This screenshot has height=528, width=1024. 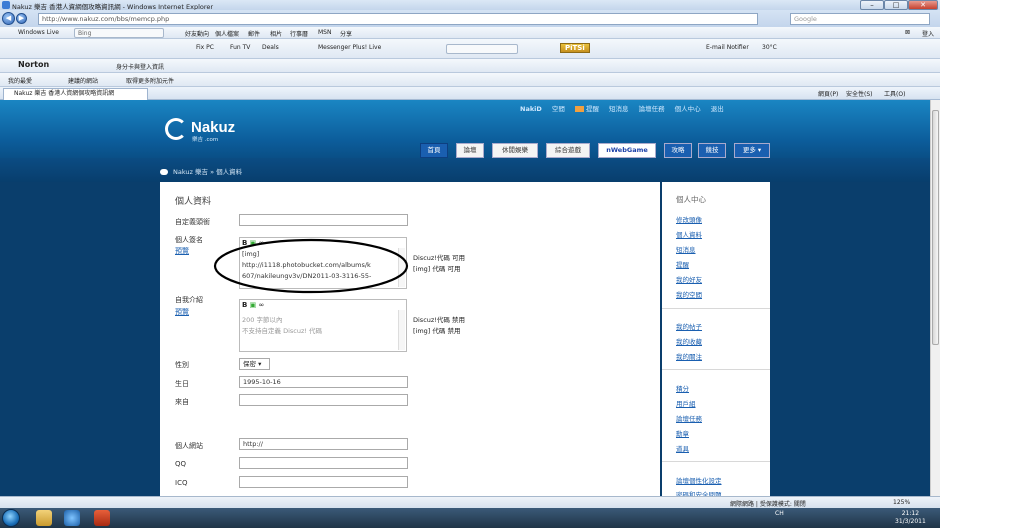 What do you see at coordinates (907, 32) in the screenshot?
I see `toolbar-options-icon: ⊠` at bounding box center [907, 32].